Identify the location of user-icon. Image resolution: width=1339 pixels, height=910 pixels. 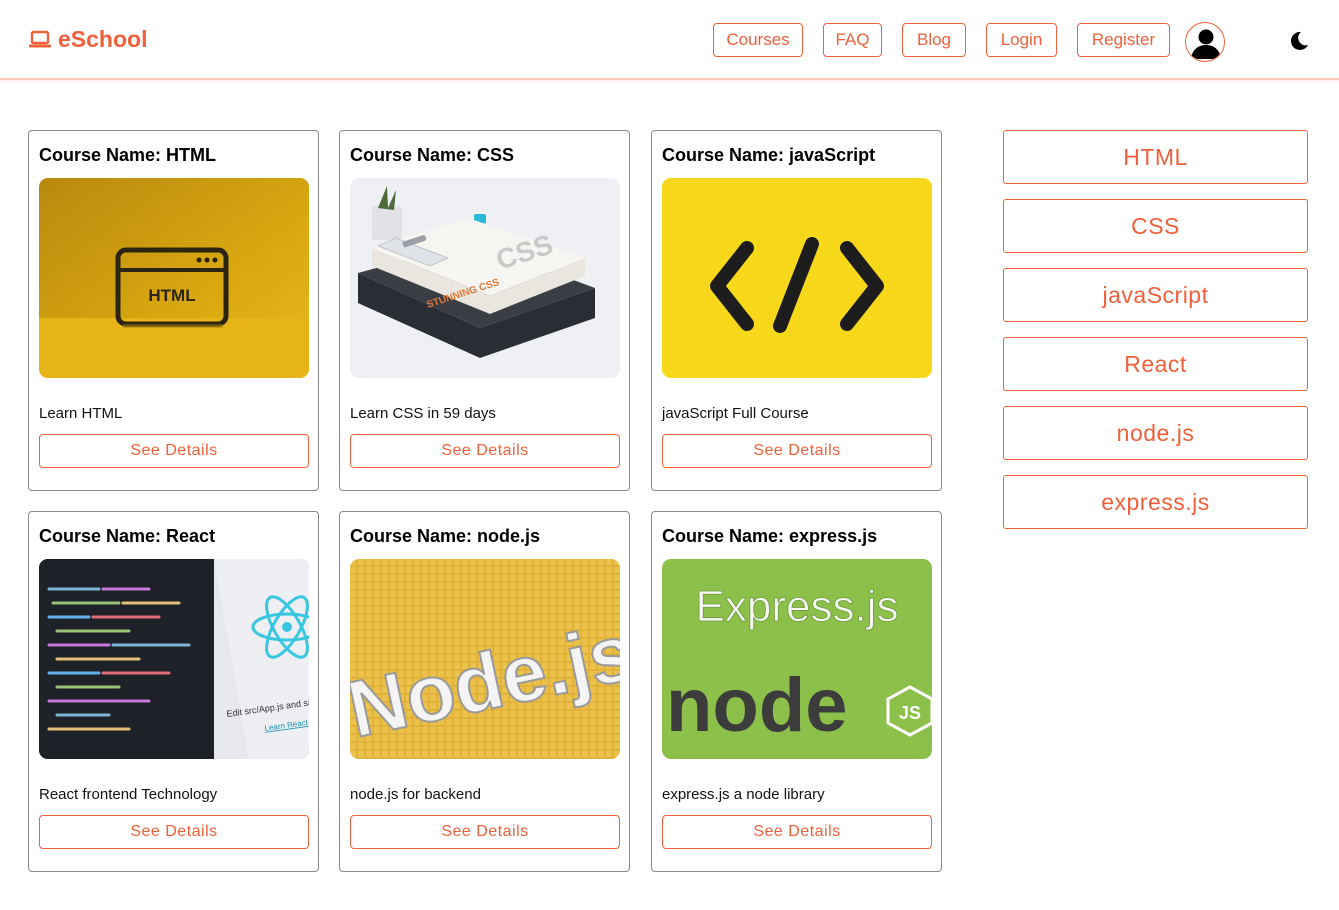
(1206, 44).